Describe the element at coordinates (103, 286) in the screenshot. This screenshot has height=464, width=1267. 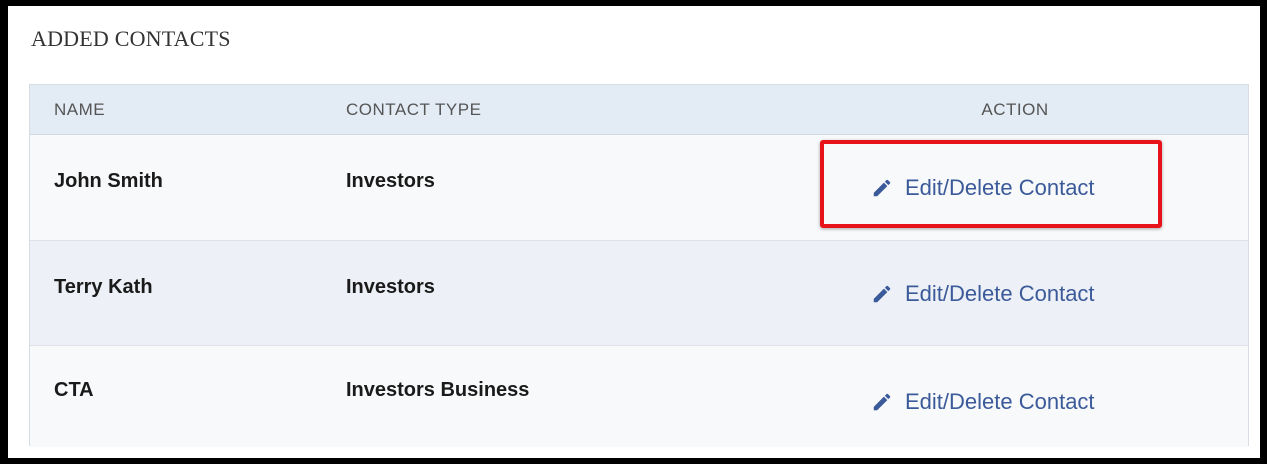
I see `contact-name: Terry Kath` at that location.